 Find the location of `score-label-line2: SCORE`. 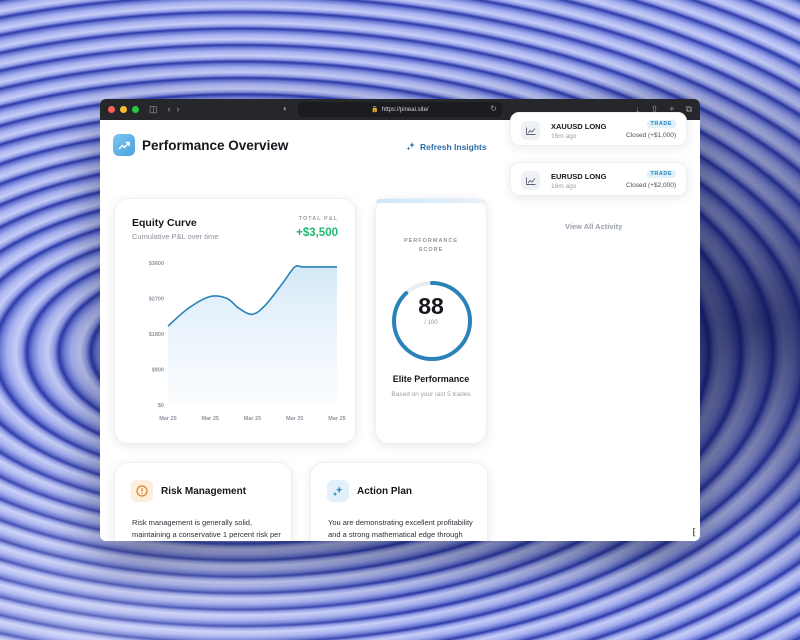

score-label-line2: SCORE is located at coordinates (431, 250).